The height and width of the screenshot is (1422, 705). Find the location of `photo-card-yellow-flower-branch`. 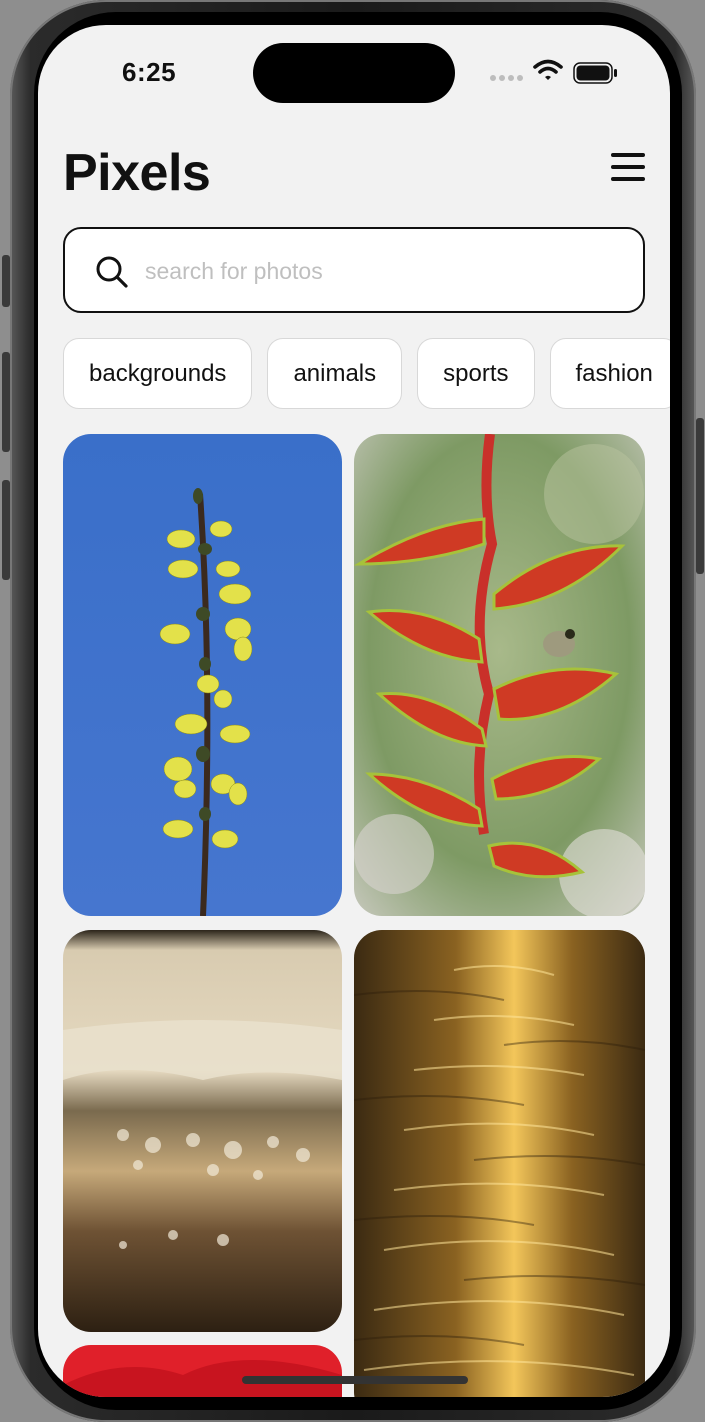

photo-card-yellow-flower-branch is located at coordinates (202, 675).